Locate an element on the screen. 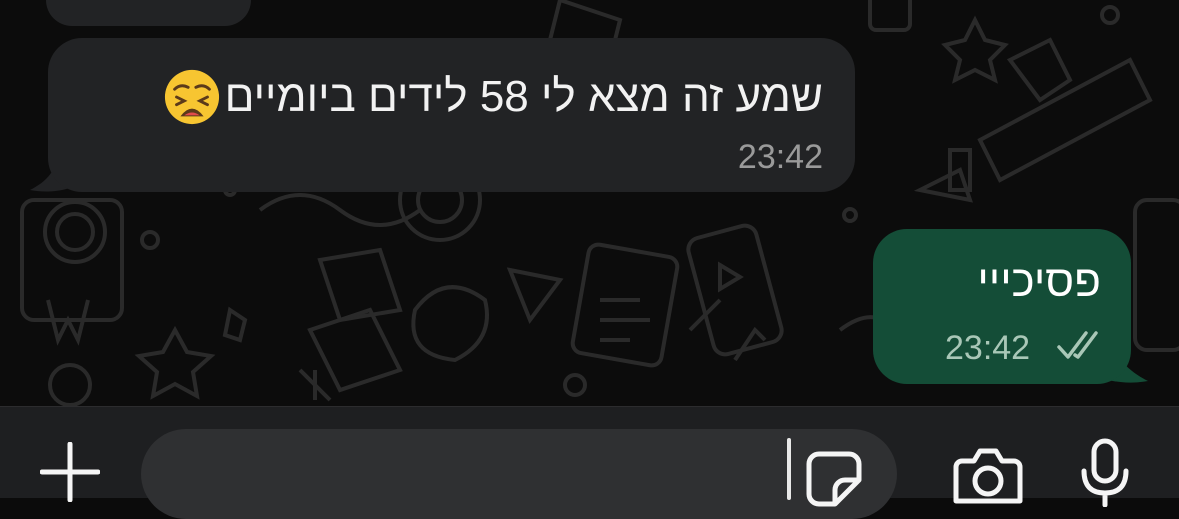  message-input is located at coordinates (519, 474).